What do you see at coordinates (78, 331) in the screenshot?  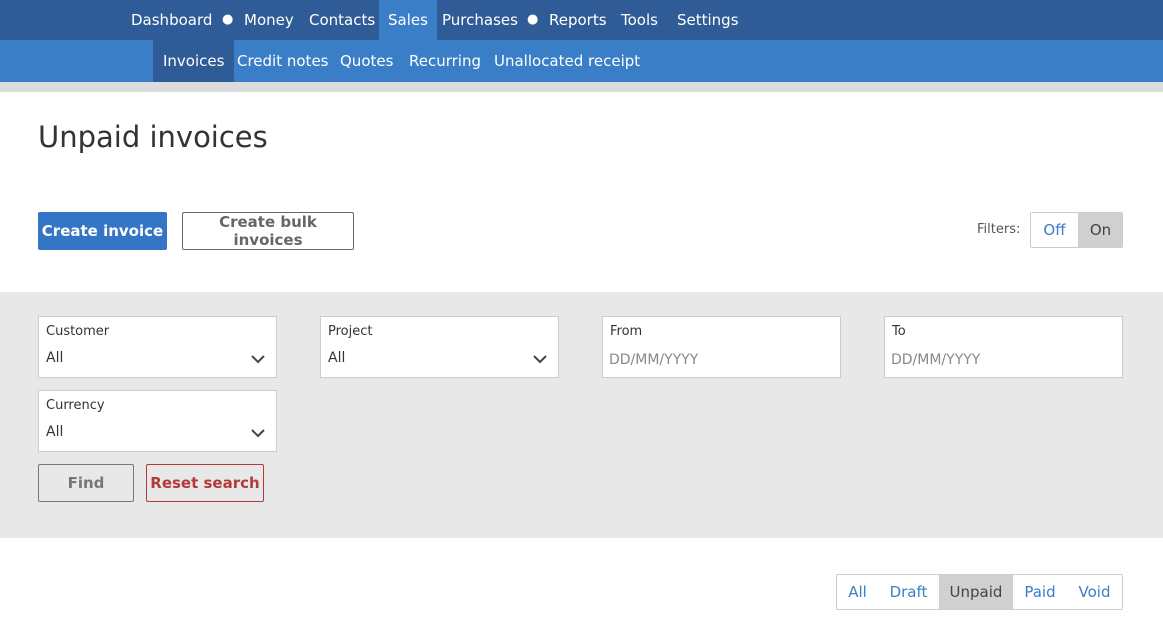 I see `customer-label: Customer` at bounding box center [78, 331].